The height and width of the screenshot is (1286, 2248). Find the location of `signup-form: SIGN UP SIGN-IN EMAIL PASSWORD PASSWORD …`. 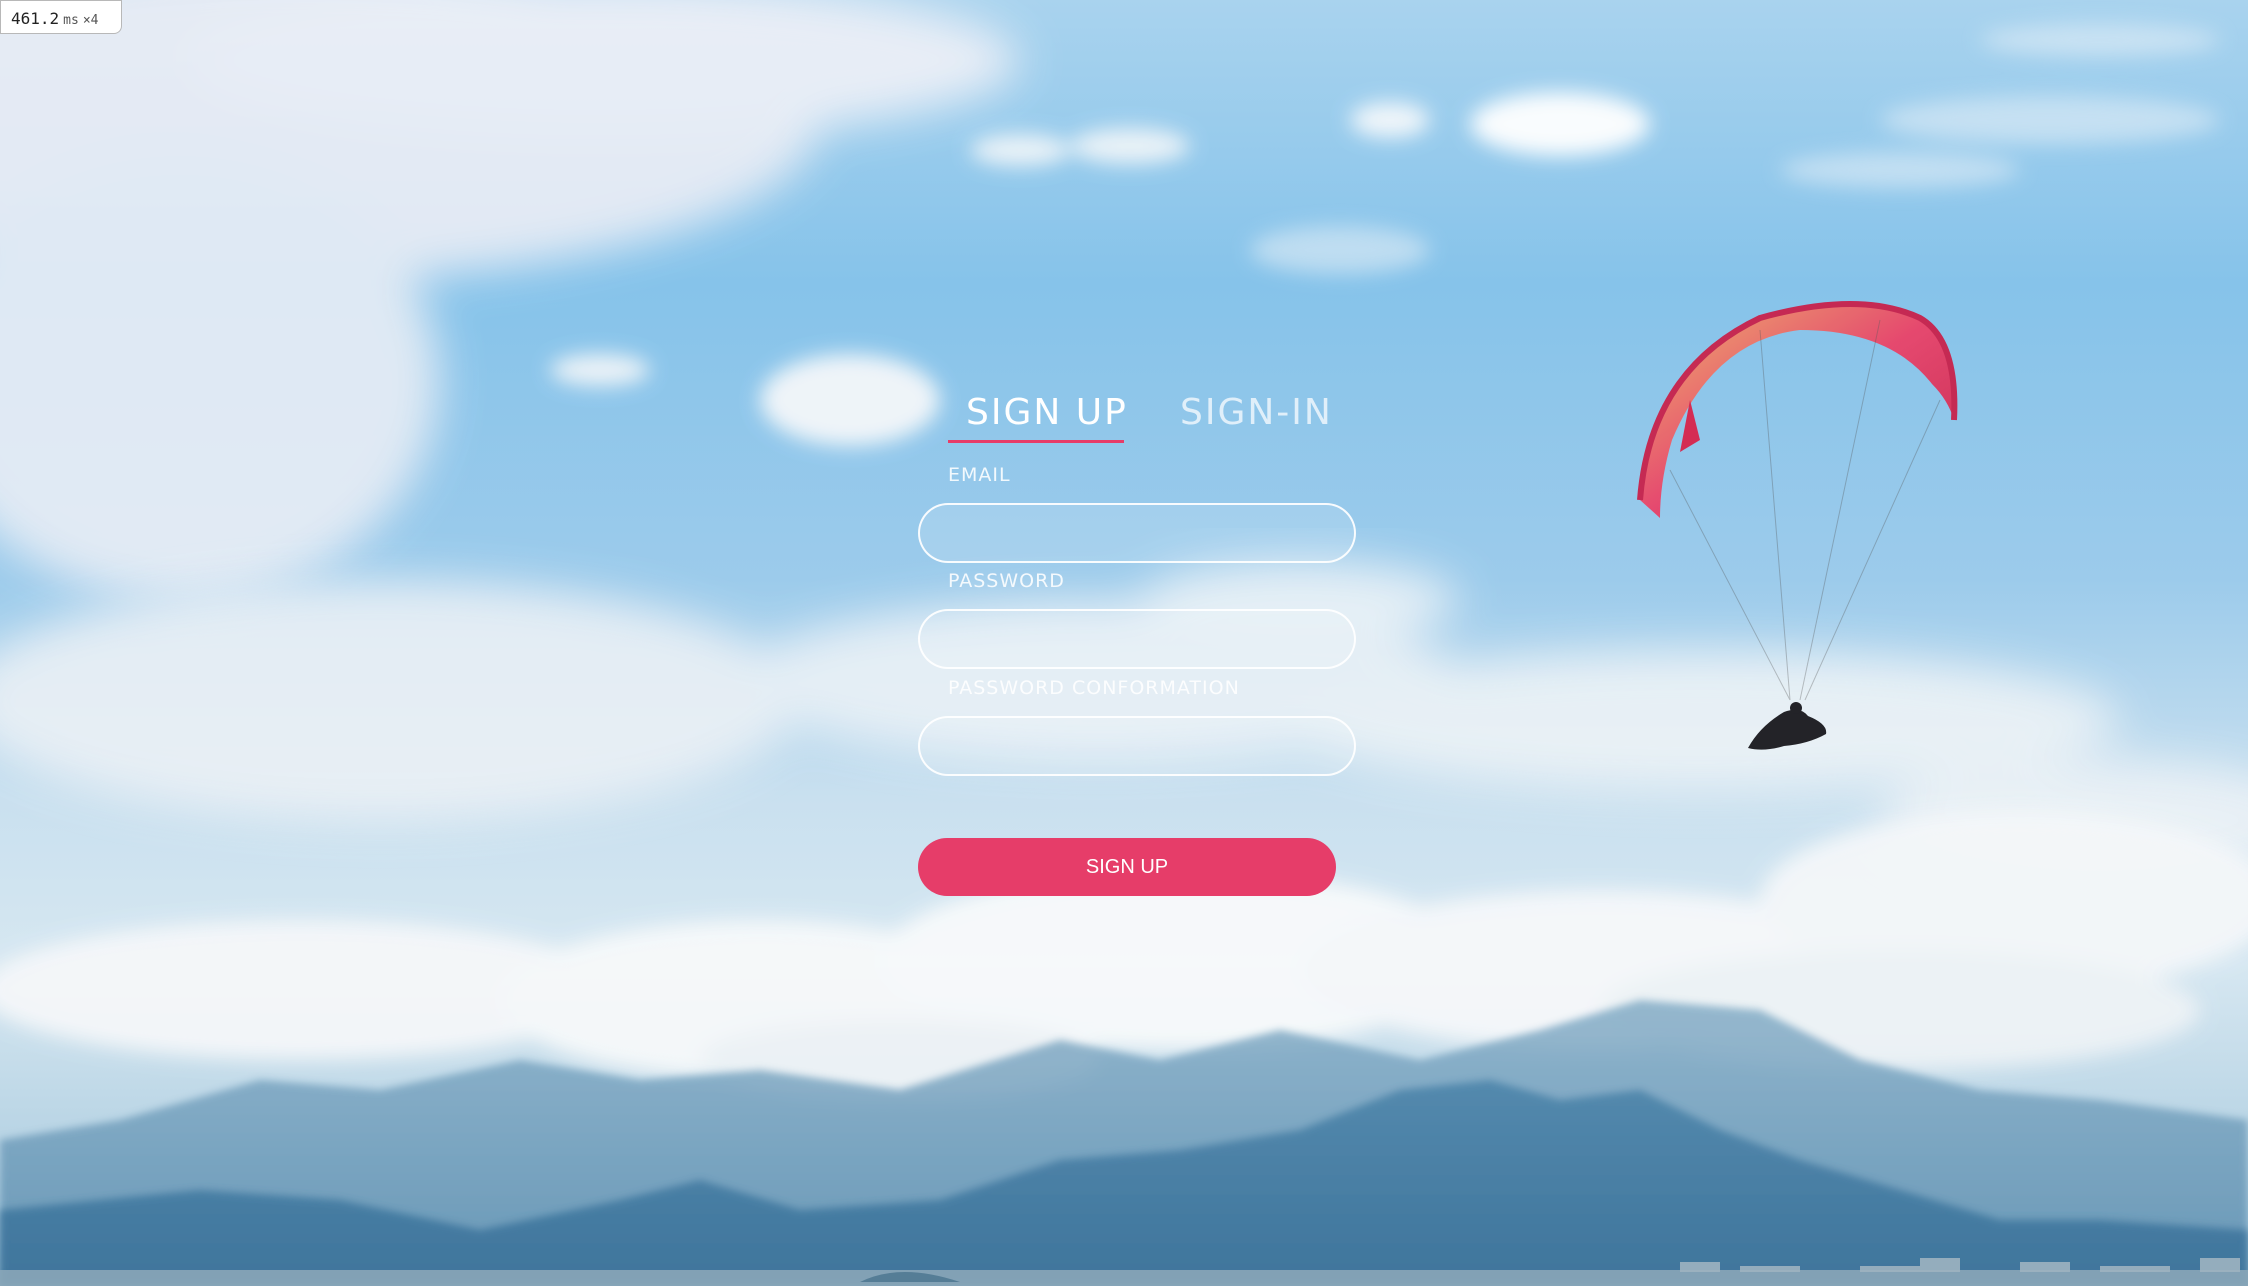

signup-form: SIGN UP SIGN-IN EMAIL PASSWORD PASSWORD … is located at coordinates (1138, 638).